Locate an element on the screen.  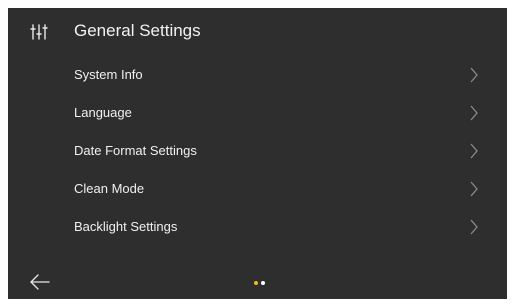
menu-item-backlight-settings: Backlight Settings is located at coordinates (257, 227).